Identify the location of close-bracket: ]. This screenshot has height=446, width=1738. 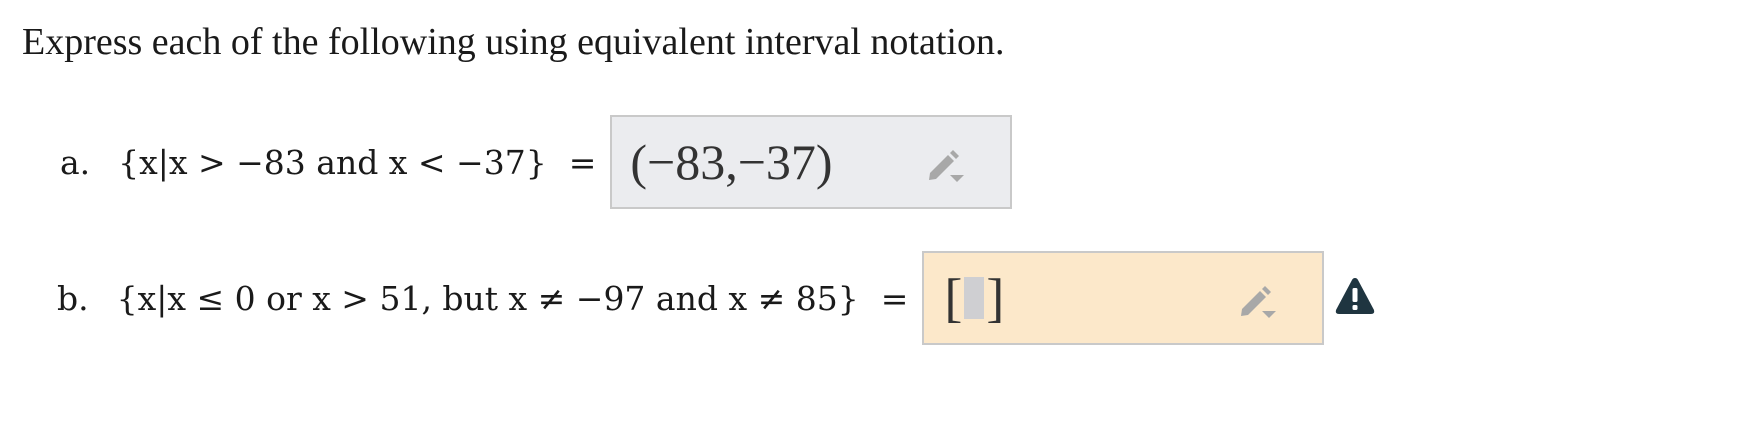
(995, 298).